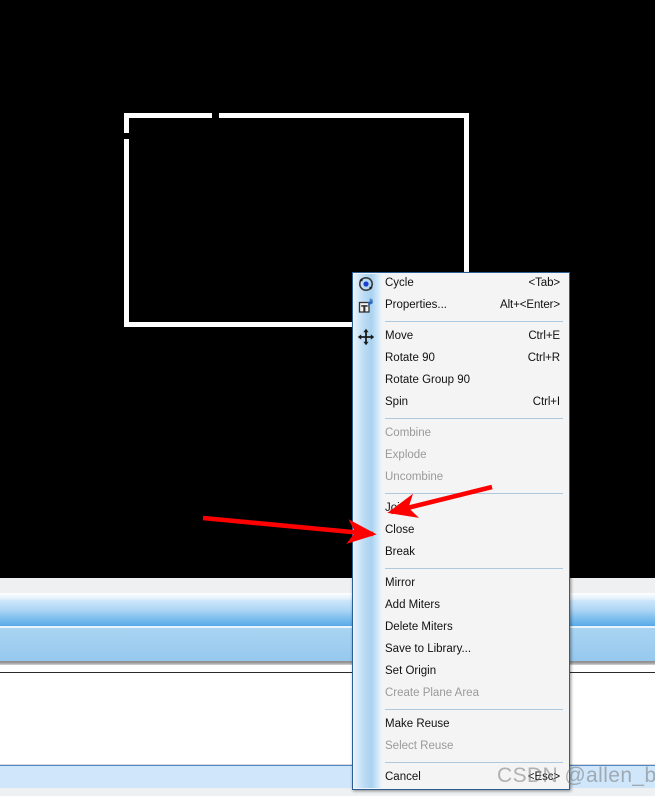 This screenshot has width=655, height=796. Describe the element at coordinates (461, 337) in the screenshot. I see `menu-item-move: Move Ctrl+E` at that location.